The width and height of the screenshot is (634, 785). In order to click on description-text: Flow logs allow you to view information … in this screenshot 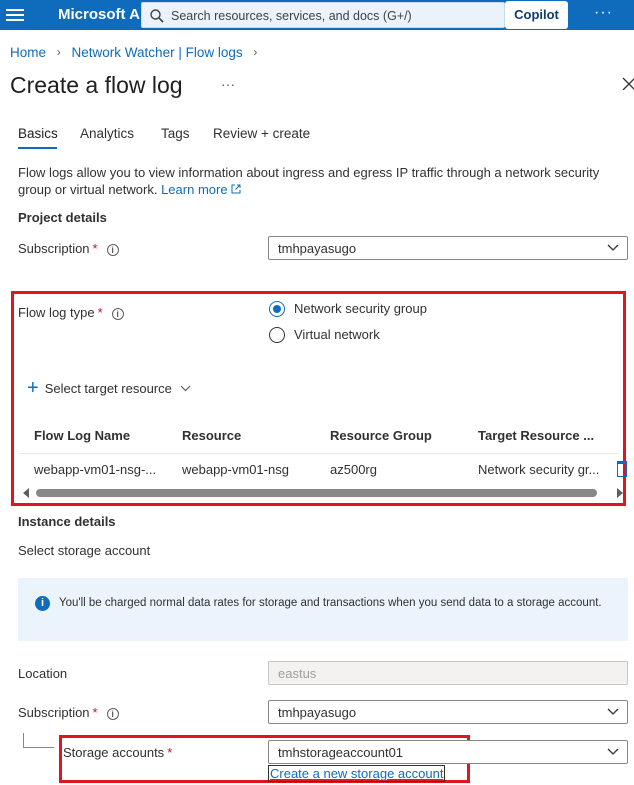, I will do `click(309, 181)`.